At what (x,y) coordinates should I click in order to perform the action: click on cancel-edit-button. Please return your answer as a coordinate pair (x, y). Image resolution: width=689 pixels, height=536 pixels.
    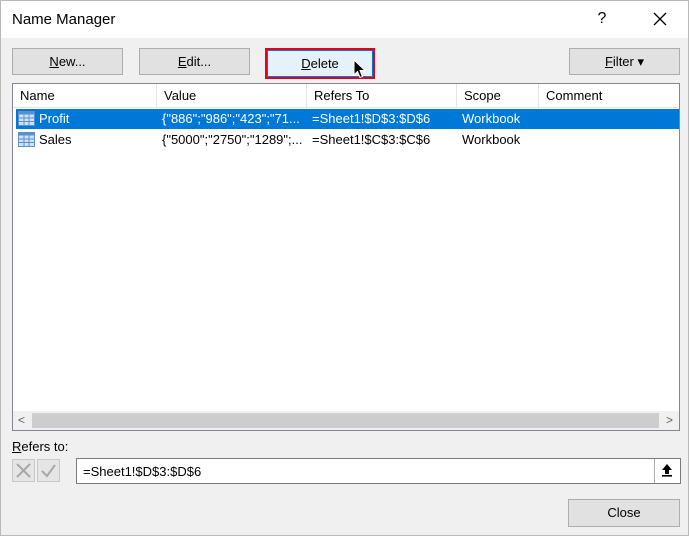
    Looking at the image, I should click on (23, 470).